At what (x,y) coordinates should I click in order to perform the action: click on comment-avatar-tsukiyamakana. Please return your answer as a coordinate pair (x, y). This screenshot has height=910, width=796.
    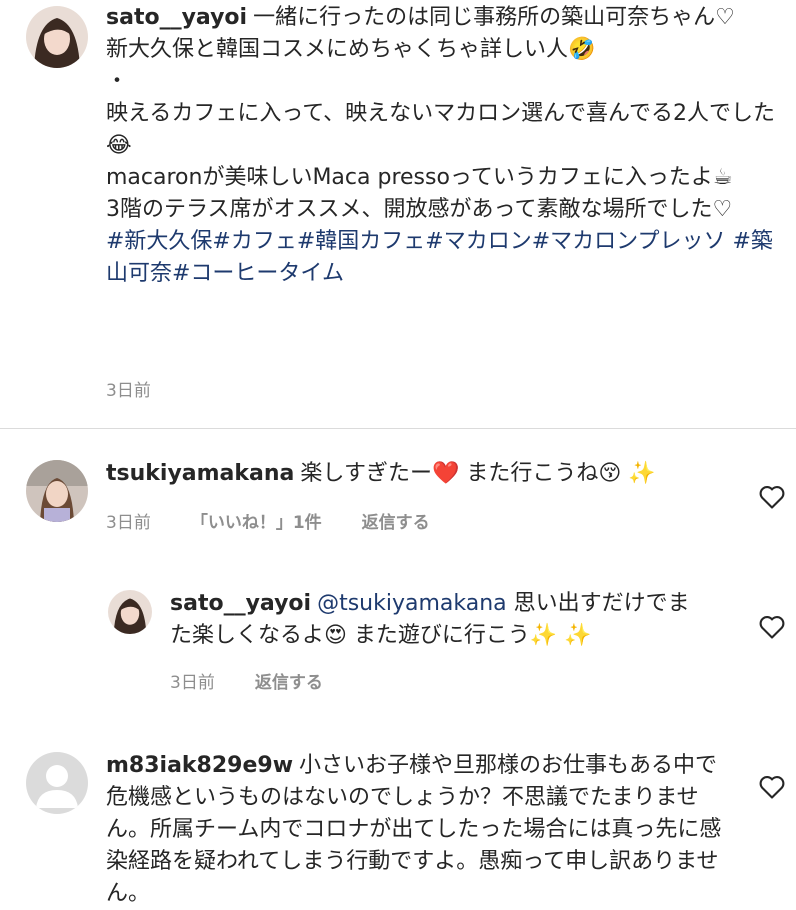
    Looking at the image, I should click on (57, 491).